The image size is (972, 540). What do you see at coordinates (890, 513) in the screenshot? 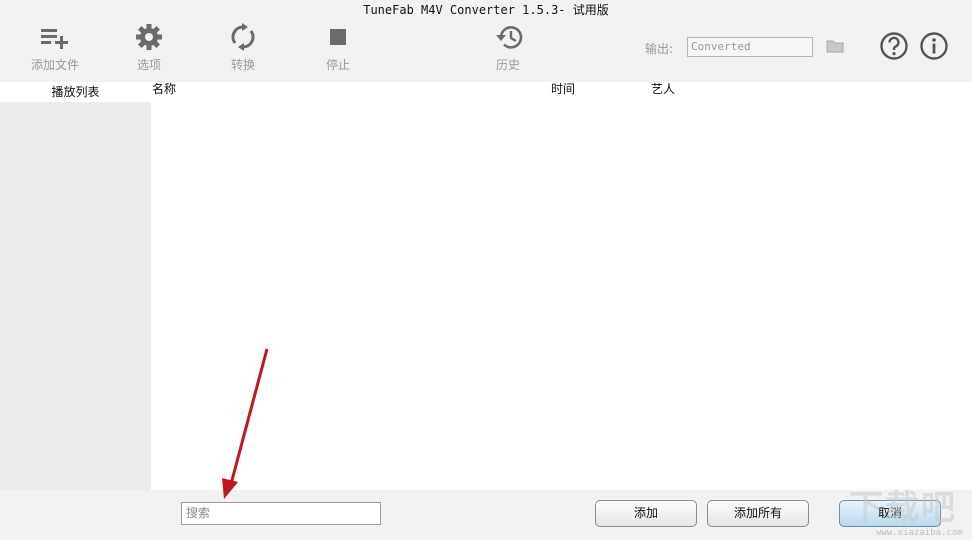
I see `cancel-button: 取消` at bounding box center [890, 513].